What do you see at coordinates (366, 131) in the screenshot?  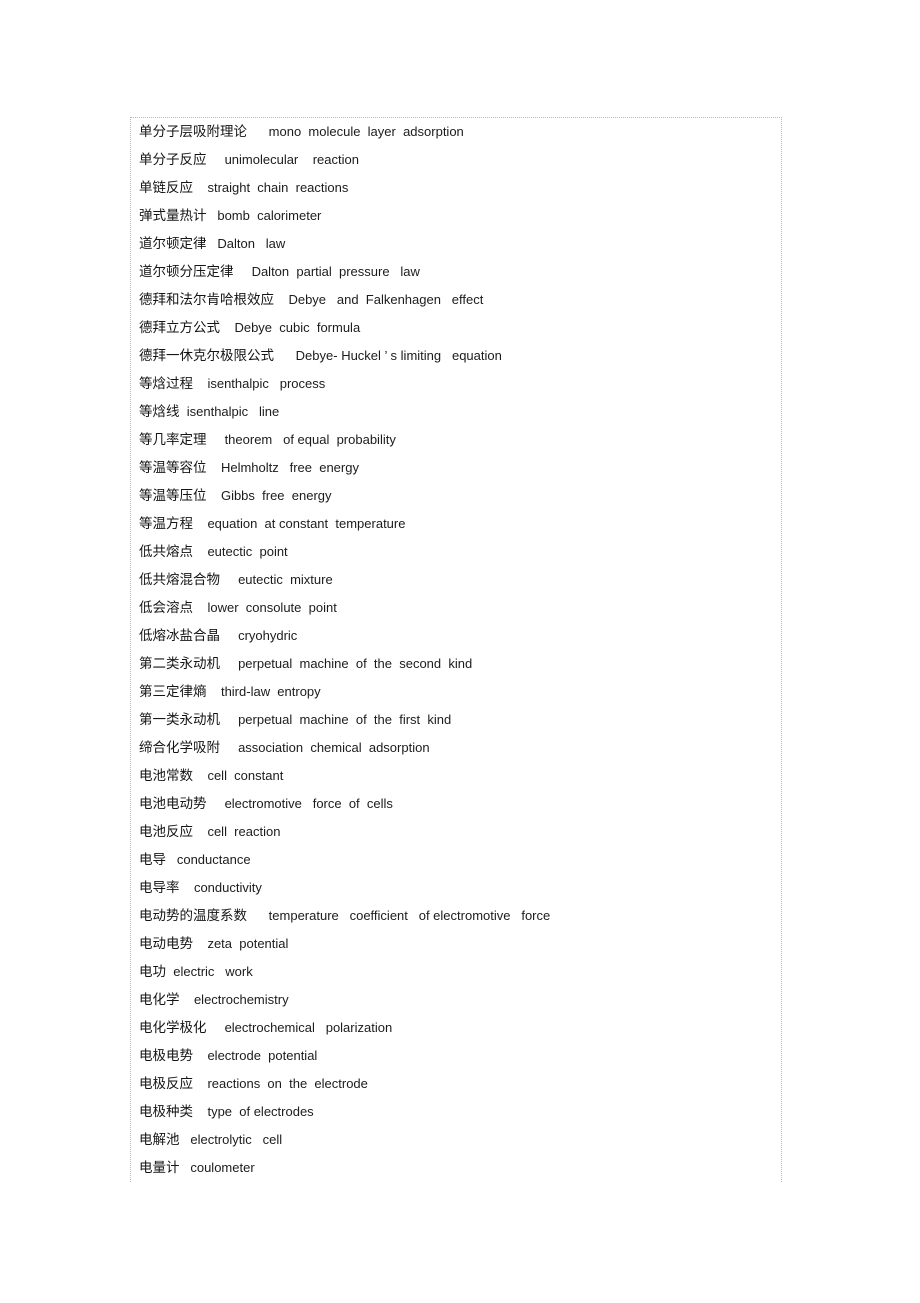 I see `term-english: mono molecule layer adsorption` at bounding box center [366, 131].